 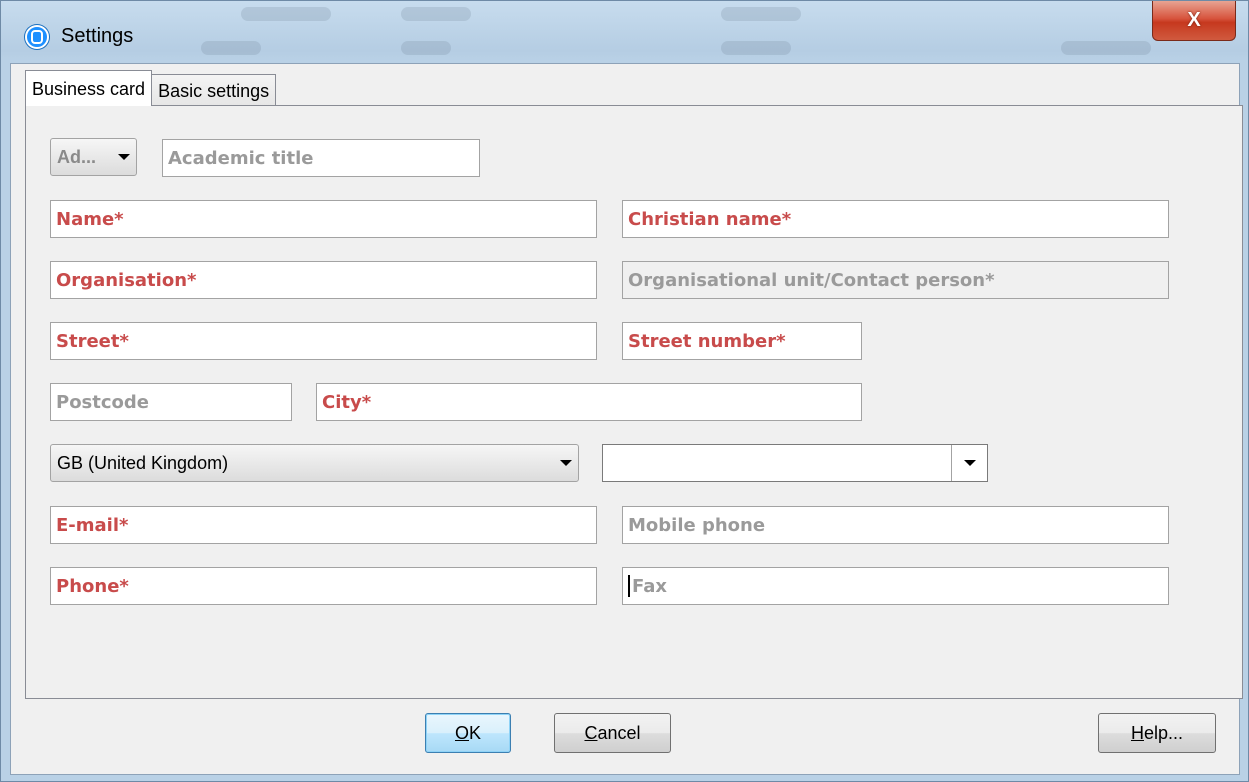 What do you see at coordinates (97, 36) in the screenshot?
I see `window-title: Settings` at bounding box center [97, 36].